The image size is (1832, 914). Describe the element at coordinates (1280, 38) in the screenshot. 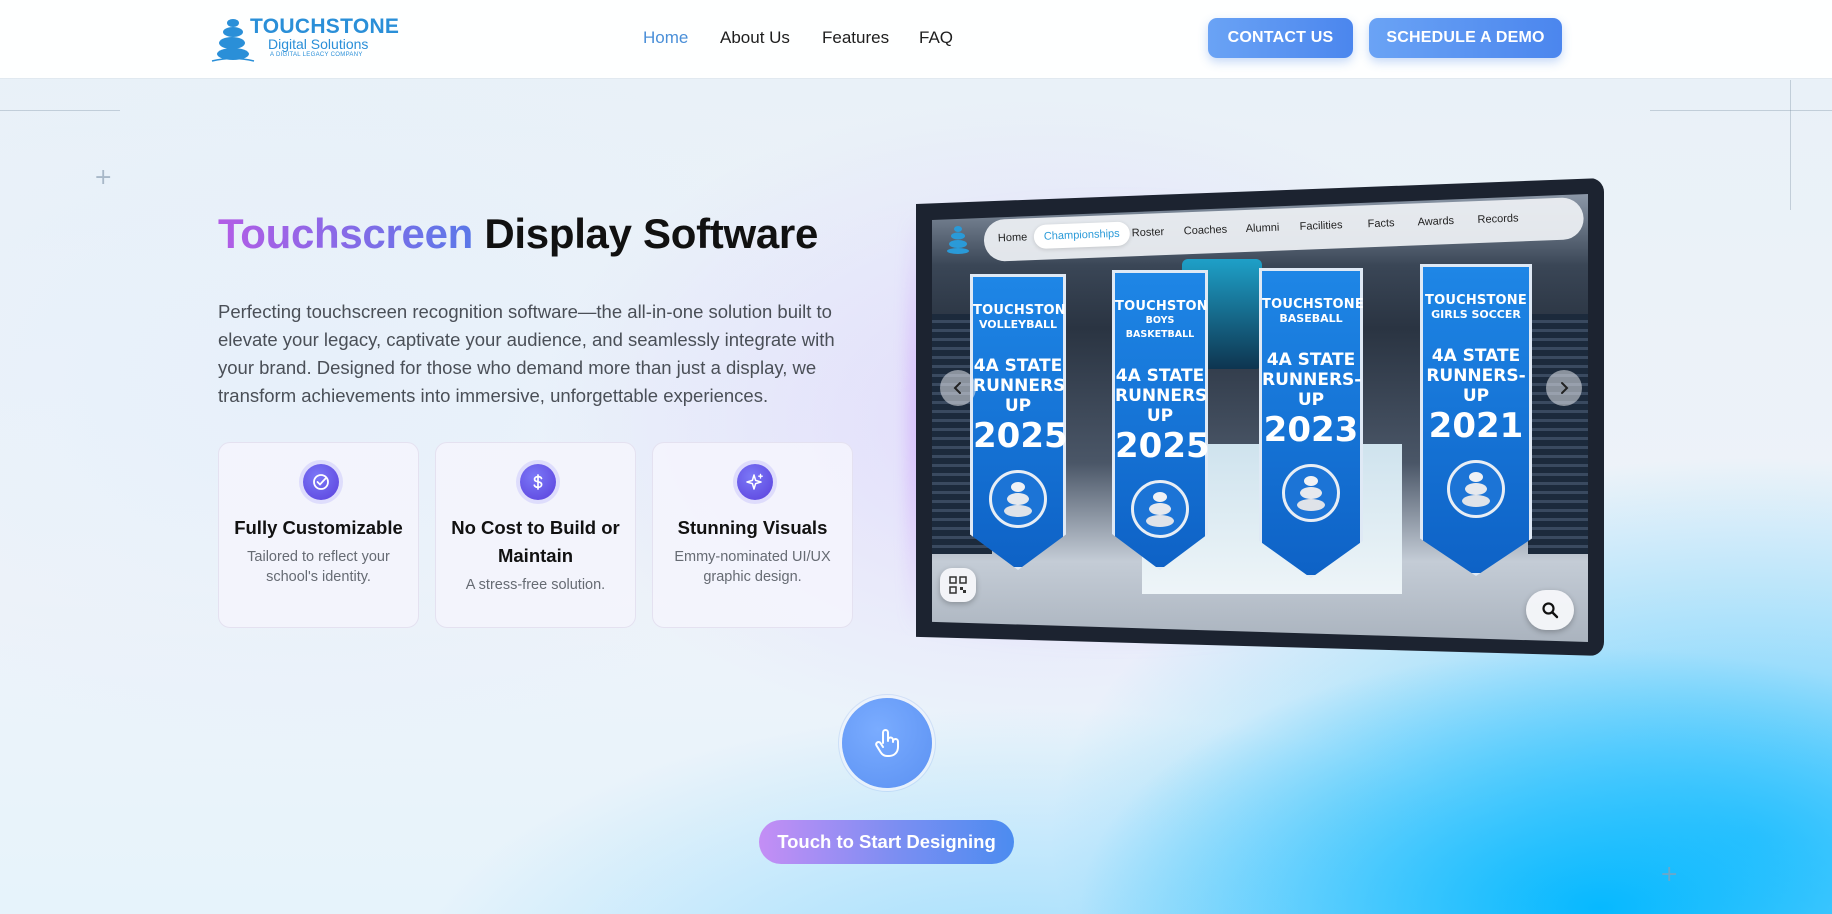

I see `contact-us-button: CONTACT US` at that location.